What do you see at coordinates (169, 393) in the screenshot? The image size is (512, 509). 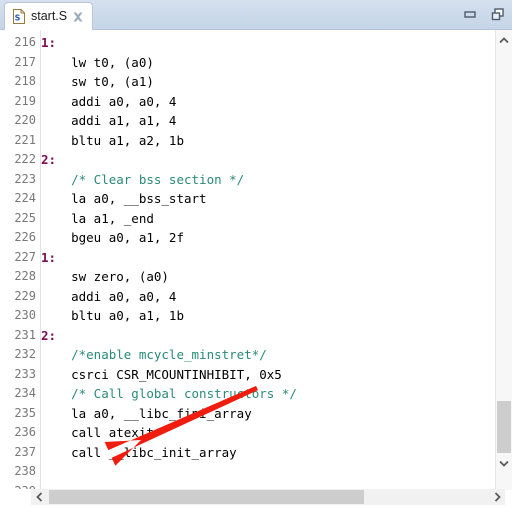 I see `code-token: /* Call global constructors */` at bounding box center [169, 393].